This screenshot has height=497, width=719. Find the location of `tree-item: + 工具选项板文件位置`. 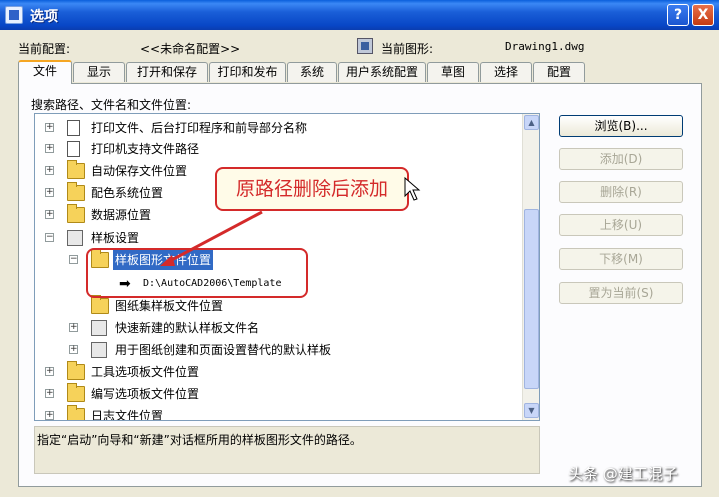

tree-item: + 工具选项板文件位置 is located at coordinates (278, 371).